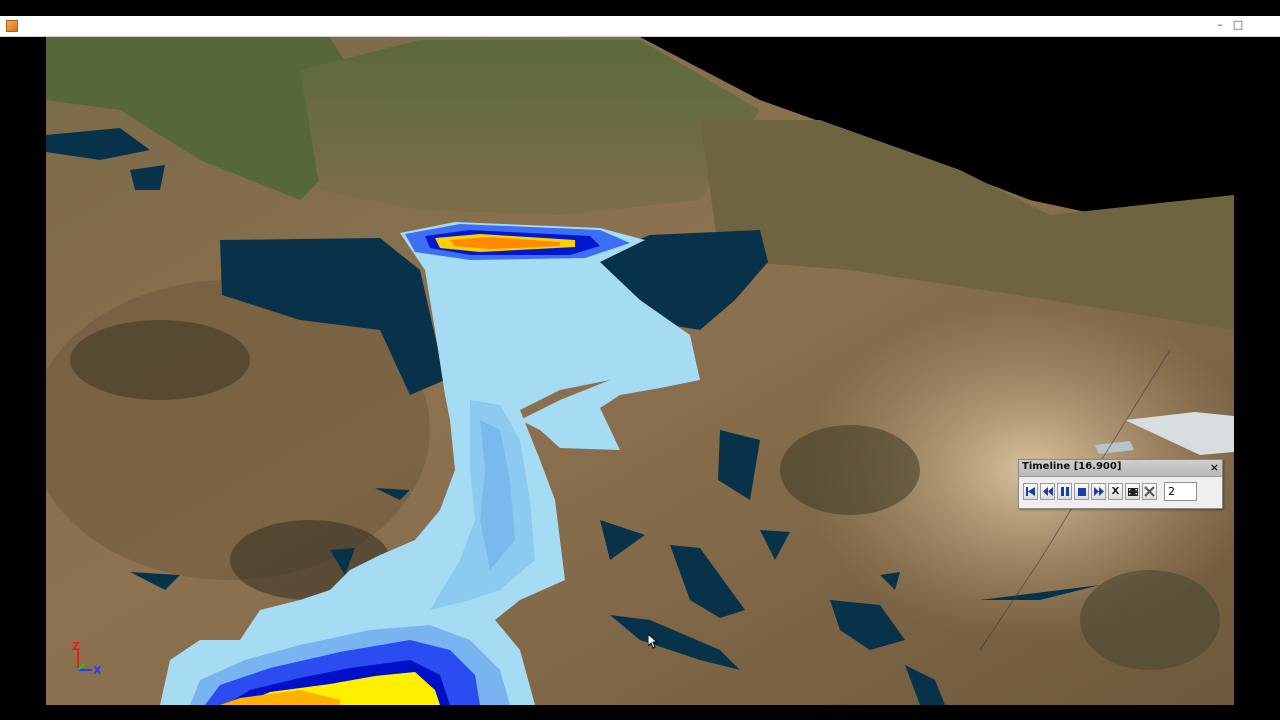  I want to click on step-size-input, so click(1180, 491).